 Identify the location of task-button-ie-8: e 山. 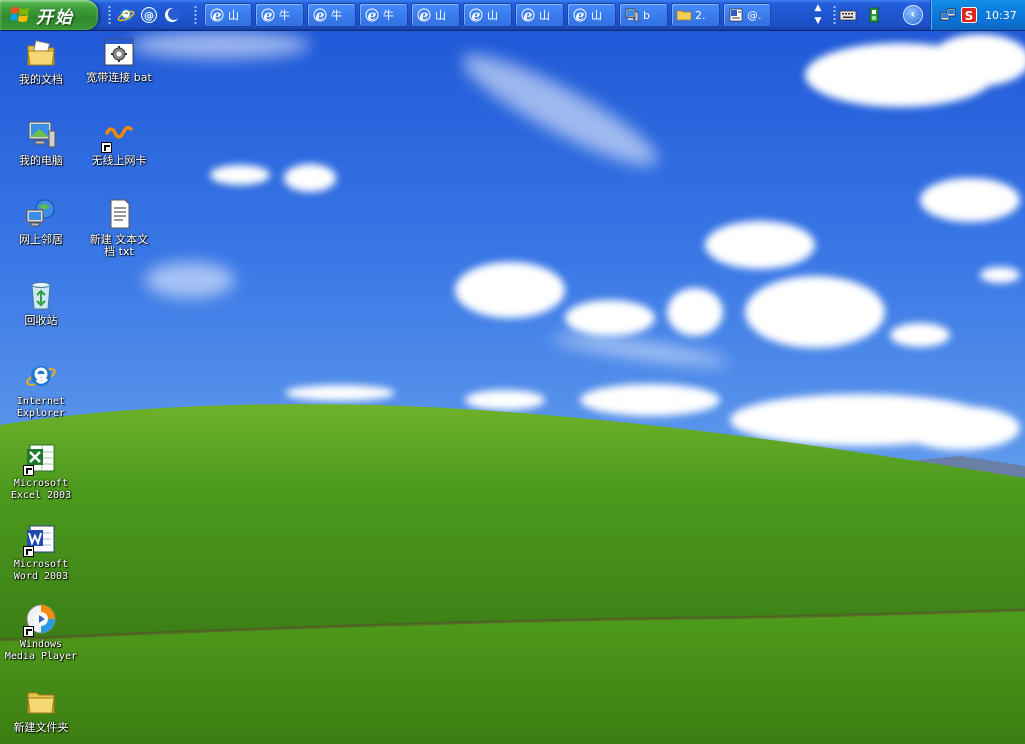
(591, 15).